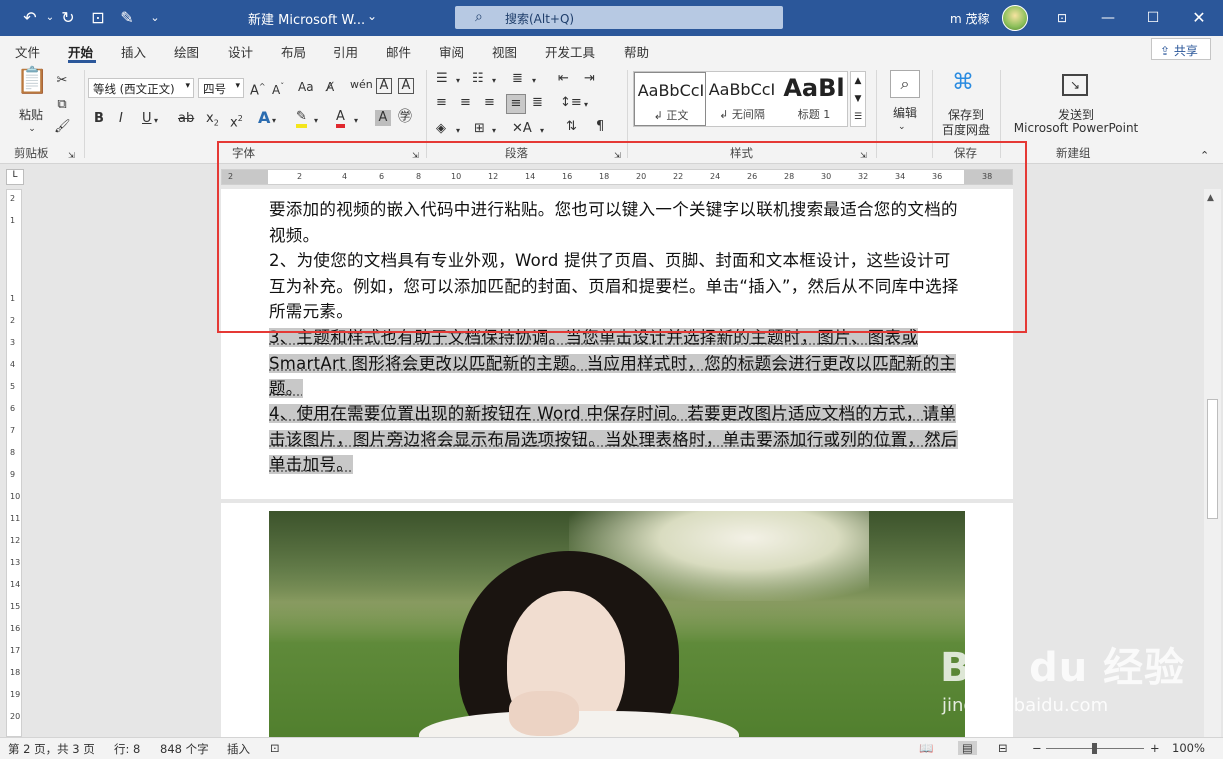  Describe the element at coordinates (372, 16) in the screenshot. I see `chevron-down-icon: ⌄` at that location.